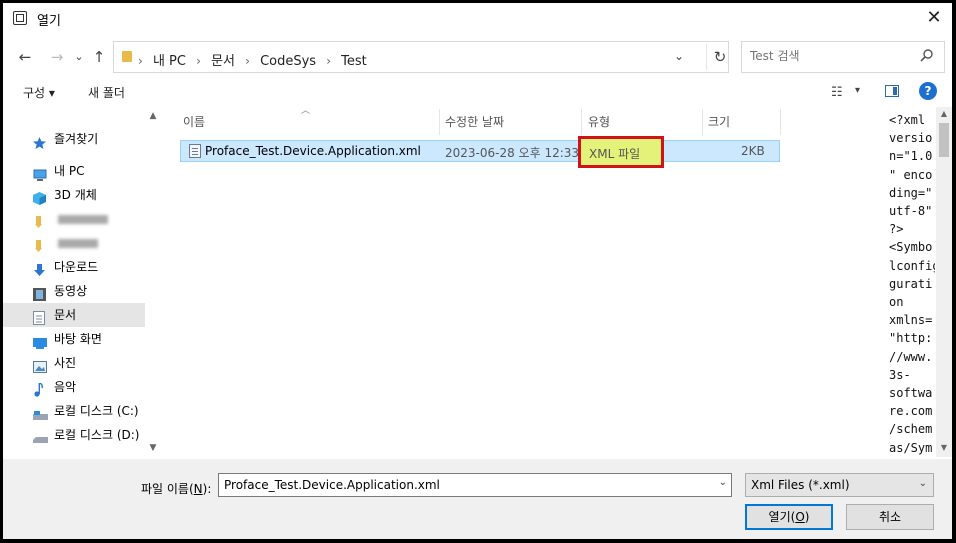  What do you see at coordinates (911, 447) in the screenshot?
I see `preview-line: as/Sym` at bounding box center [911, 447].